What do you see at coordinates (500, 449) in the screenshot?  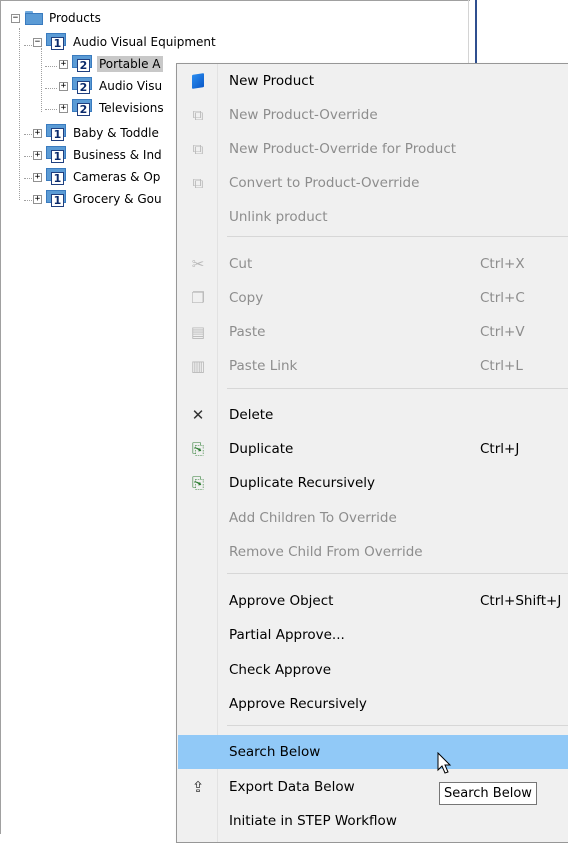 I see `menu-item-shortcut: Ctrl+J` at bounding box center [500, 449].